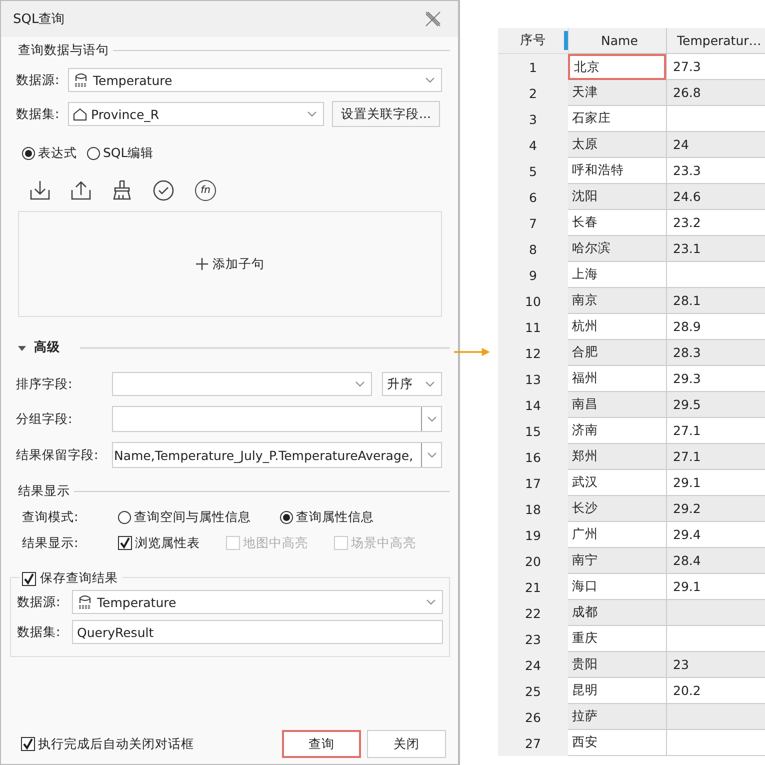 This screenshot has width=765, height=765. Describe the element at coordinates (533, 41) in the screenshot. I see `column-header: 序号` at that location.